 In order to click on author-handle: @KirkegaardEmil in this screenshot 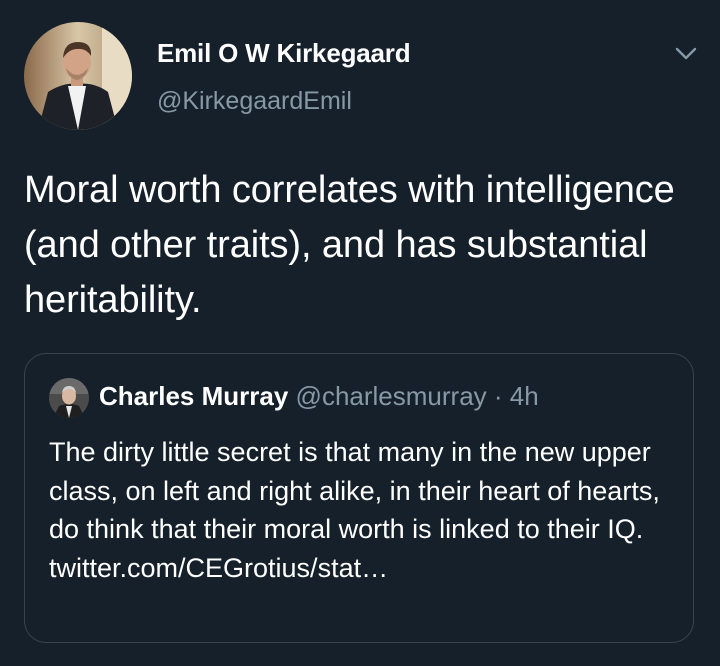, I will do `click(254, 101)`.